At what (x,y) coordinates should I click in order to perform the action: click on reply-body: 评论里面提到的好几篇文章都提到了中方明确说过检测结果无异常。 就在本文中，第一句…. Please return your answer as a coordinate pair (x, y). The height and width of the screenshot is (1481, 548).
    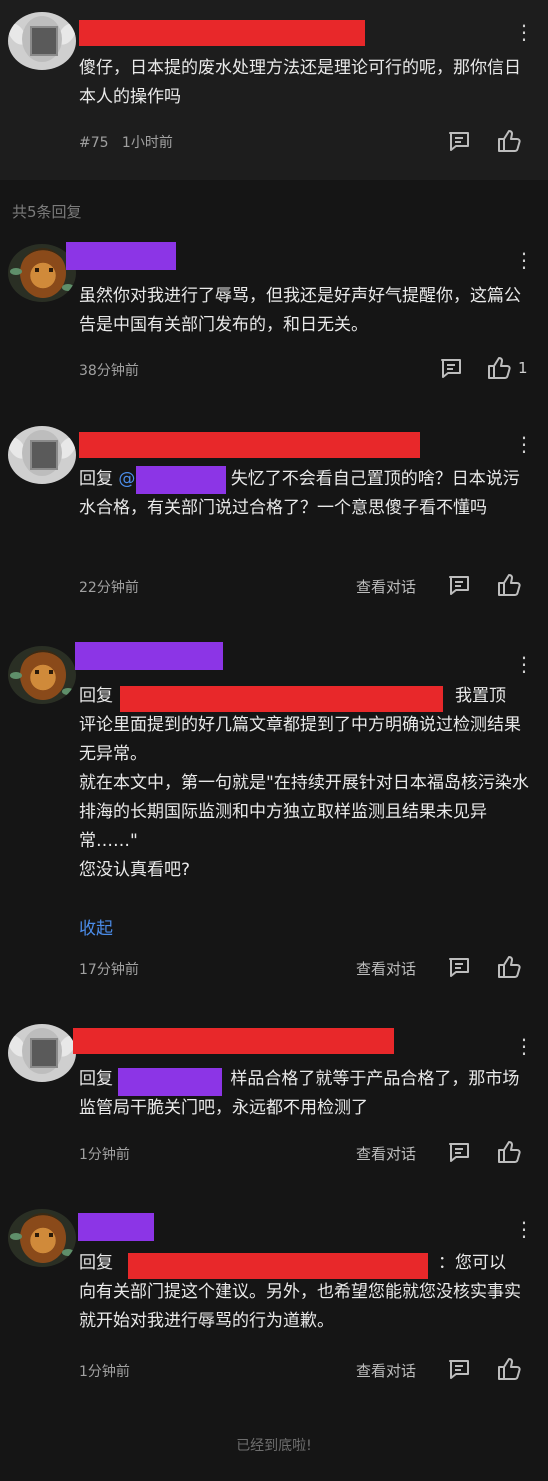
    Looking at the image, I should click on (304, 797).